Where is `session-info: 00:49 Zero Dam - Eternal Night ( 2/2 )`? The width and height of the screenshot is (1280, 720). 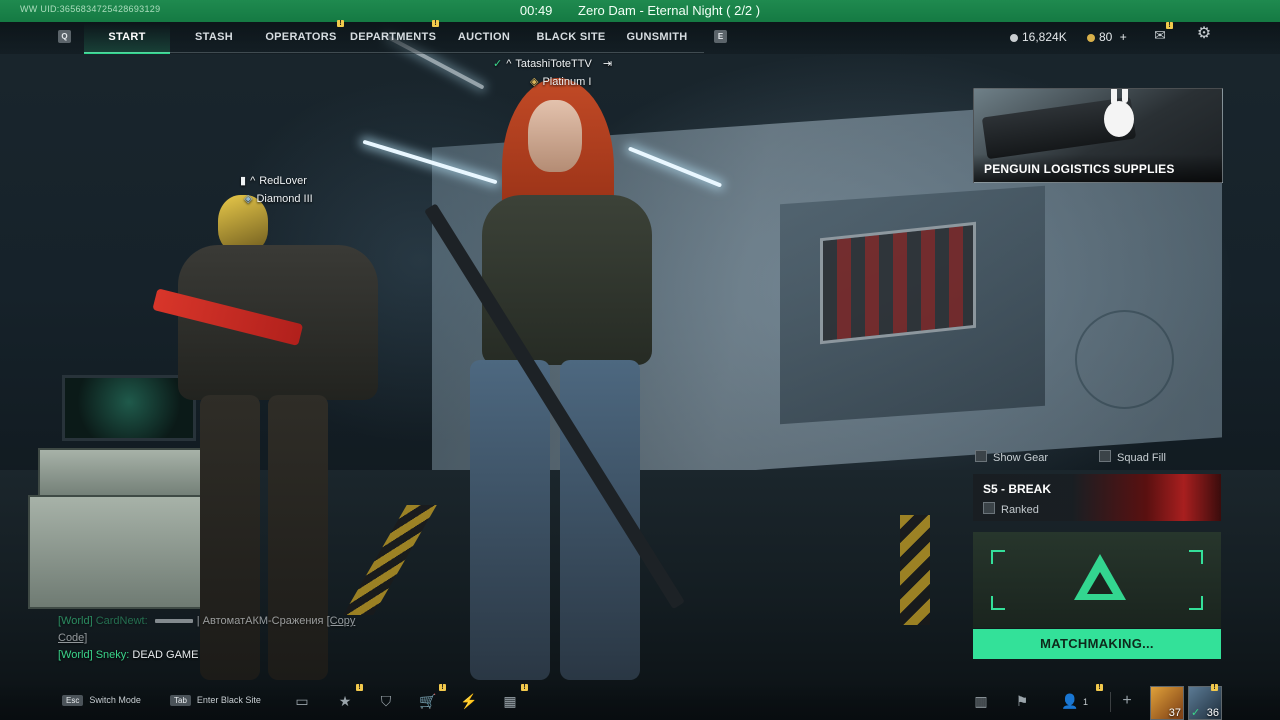 session-info: 00:49 Zero Dam - Eternal Night ( 2/2 ) is located at coordinates (640, 10).